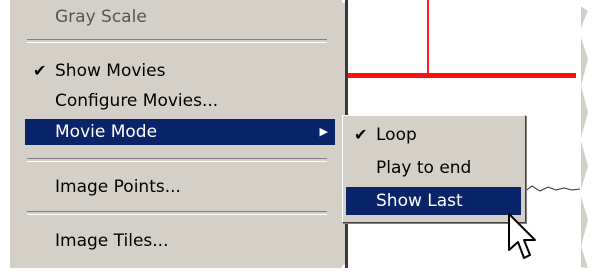 The width and height of the screenshot is (595, 275). I want to click on submenu-arrow-icon: ▶, so click(323, 131).